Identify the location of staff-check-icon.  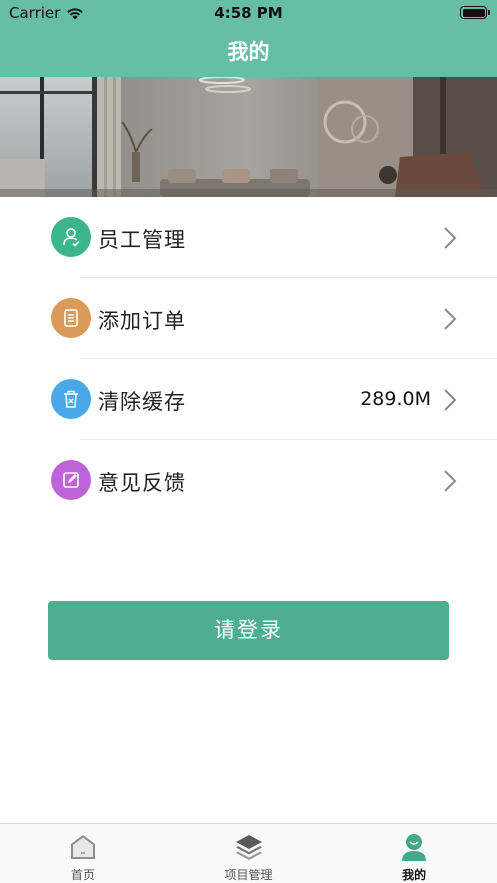
(71, 237).